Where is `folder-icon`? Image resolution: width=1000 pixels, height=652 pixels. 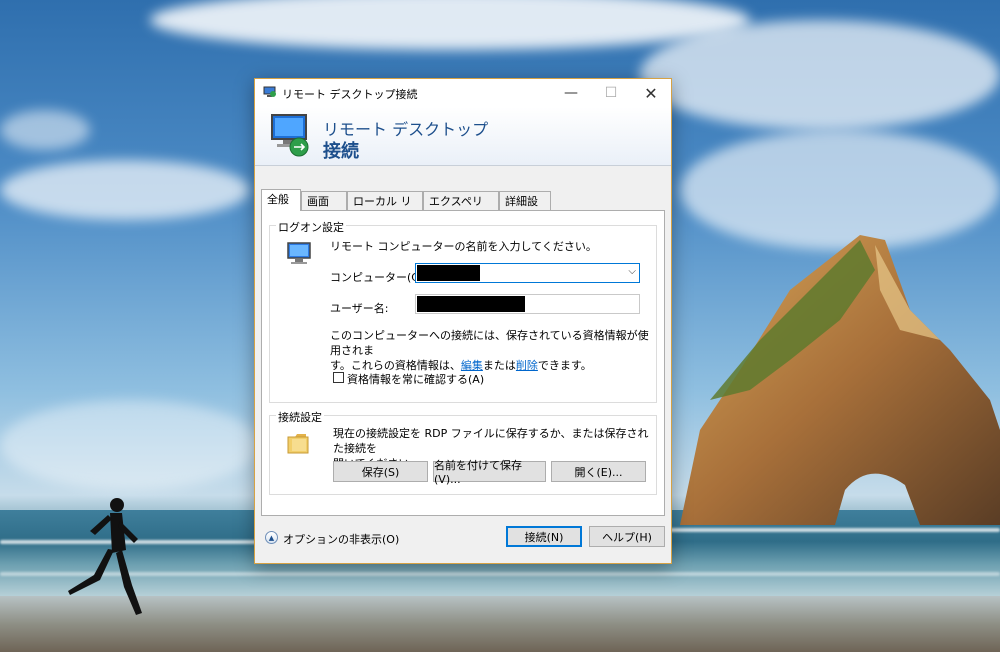
folder-icon is located at coordinates (298, 444).